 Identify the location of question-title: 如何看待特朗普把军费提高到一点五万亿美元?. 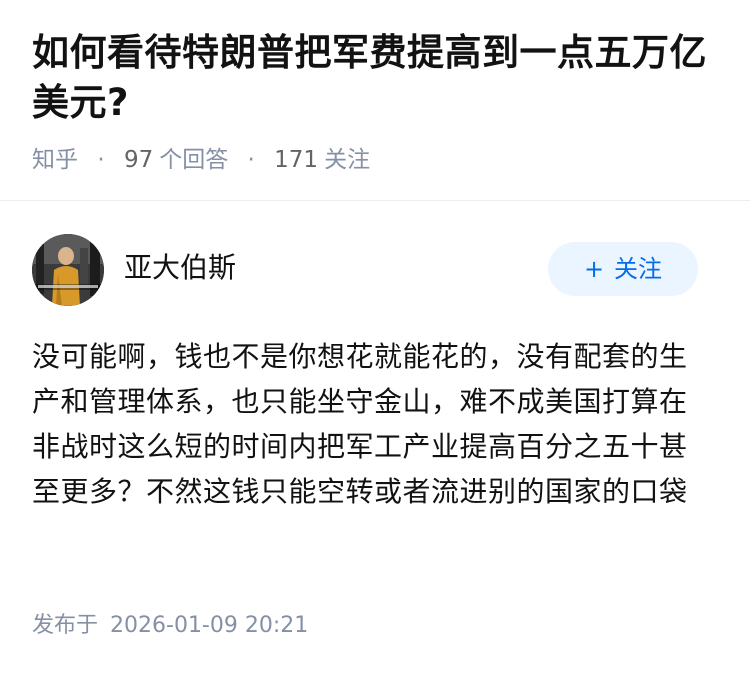
(375, 78).